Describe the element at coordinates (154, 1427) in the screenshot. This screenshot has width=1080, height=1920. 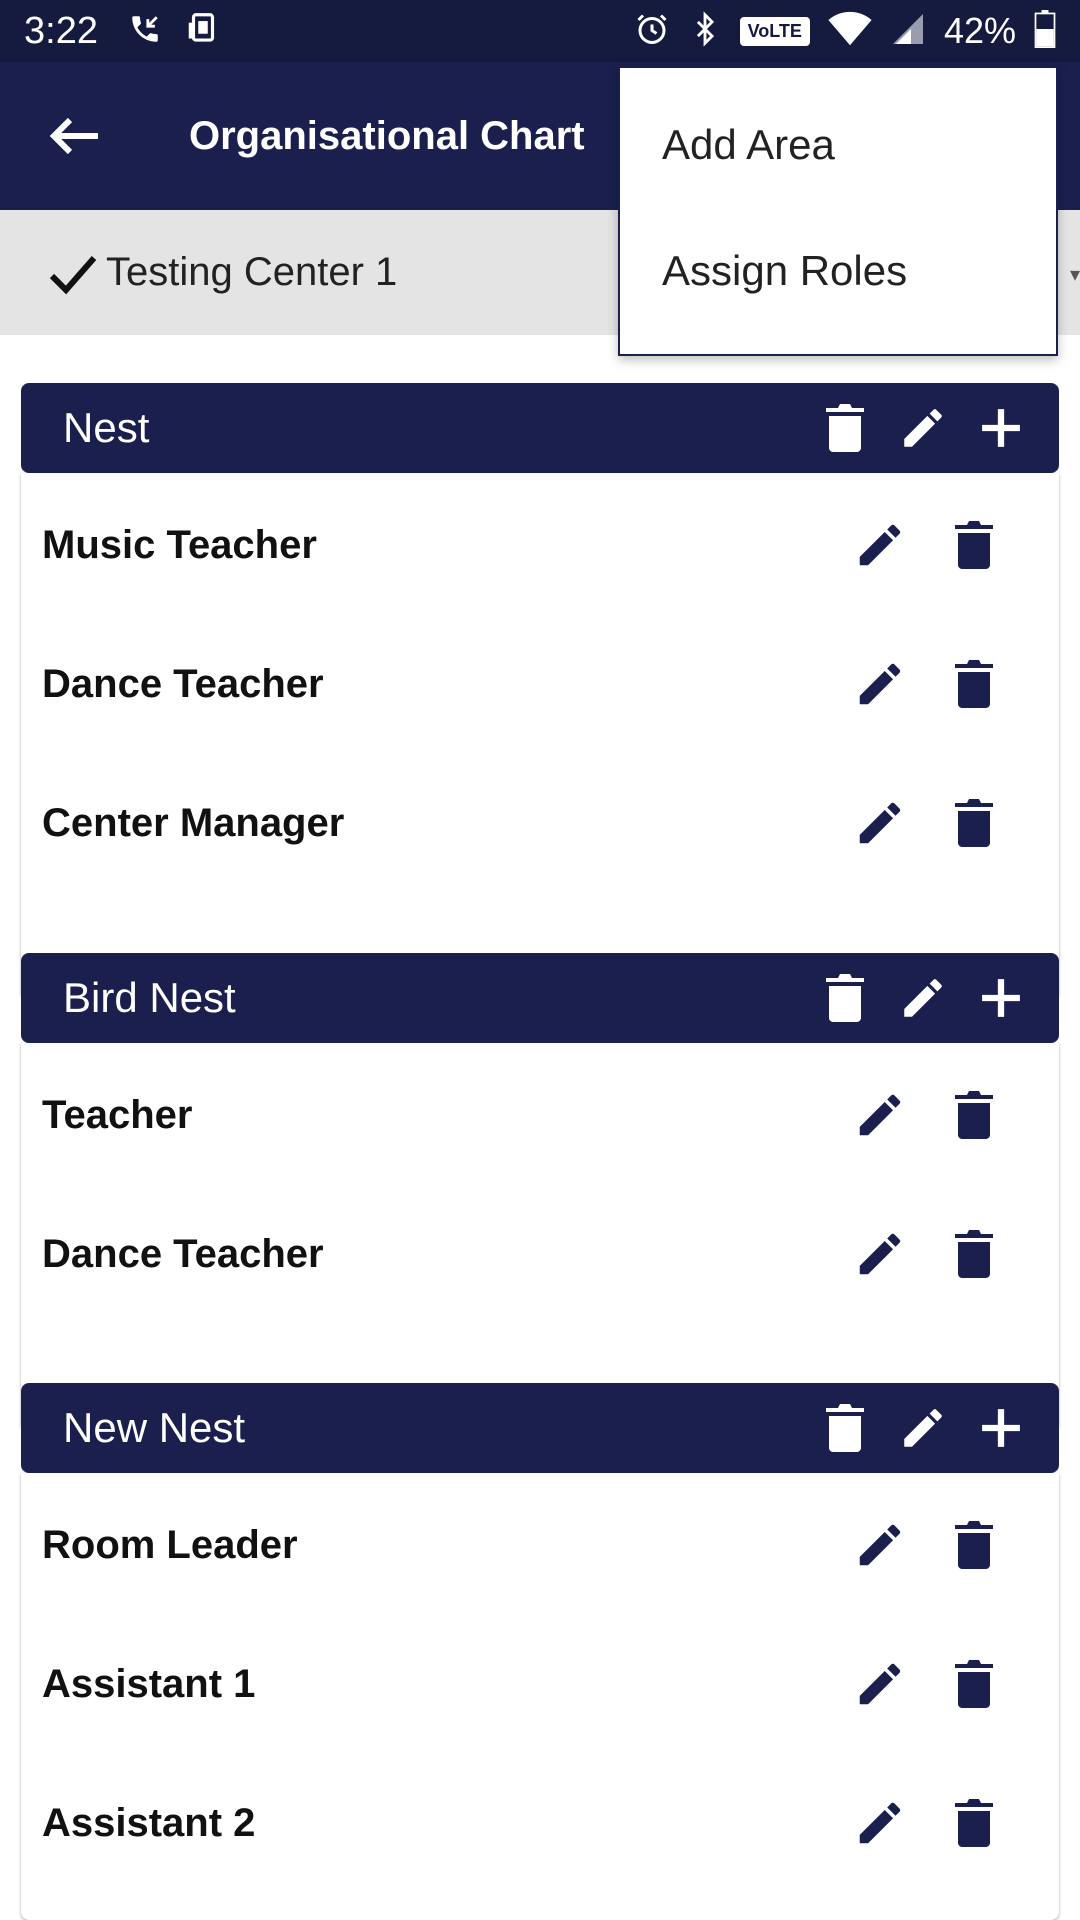
I see `area-name: New Nest` at that location.